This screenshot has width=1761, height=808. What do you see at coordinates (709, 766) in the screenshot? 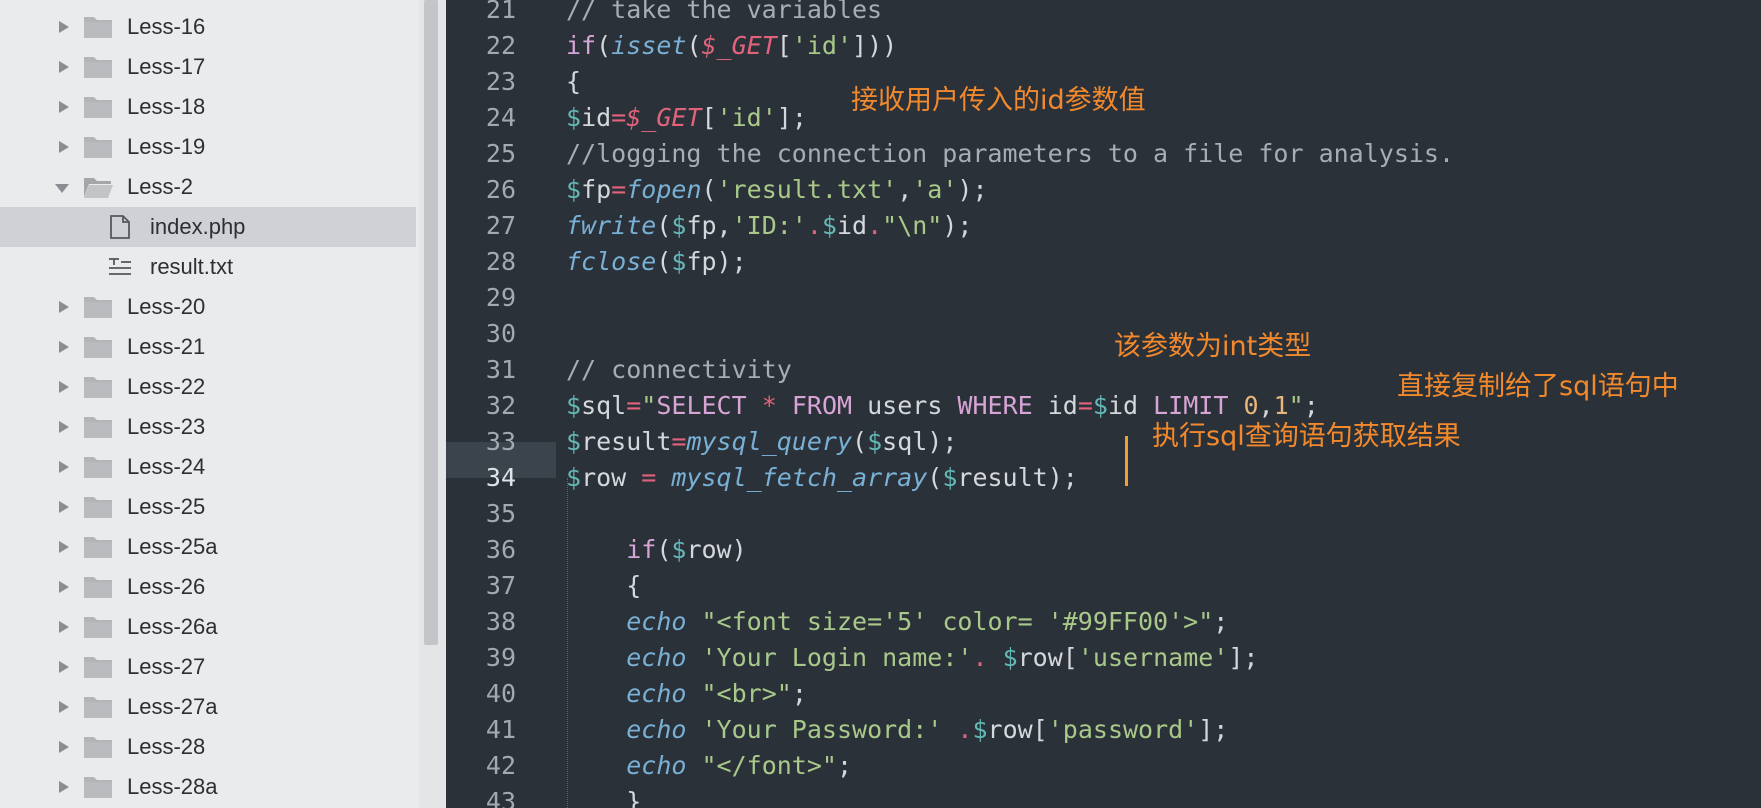
I see `code-line: echo "</font>";` at bounding box center [709, 766].